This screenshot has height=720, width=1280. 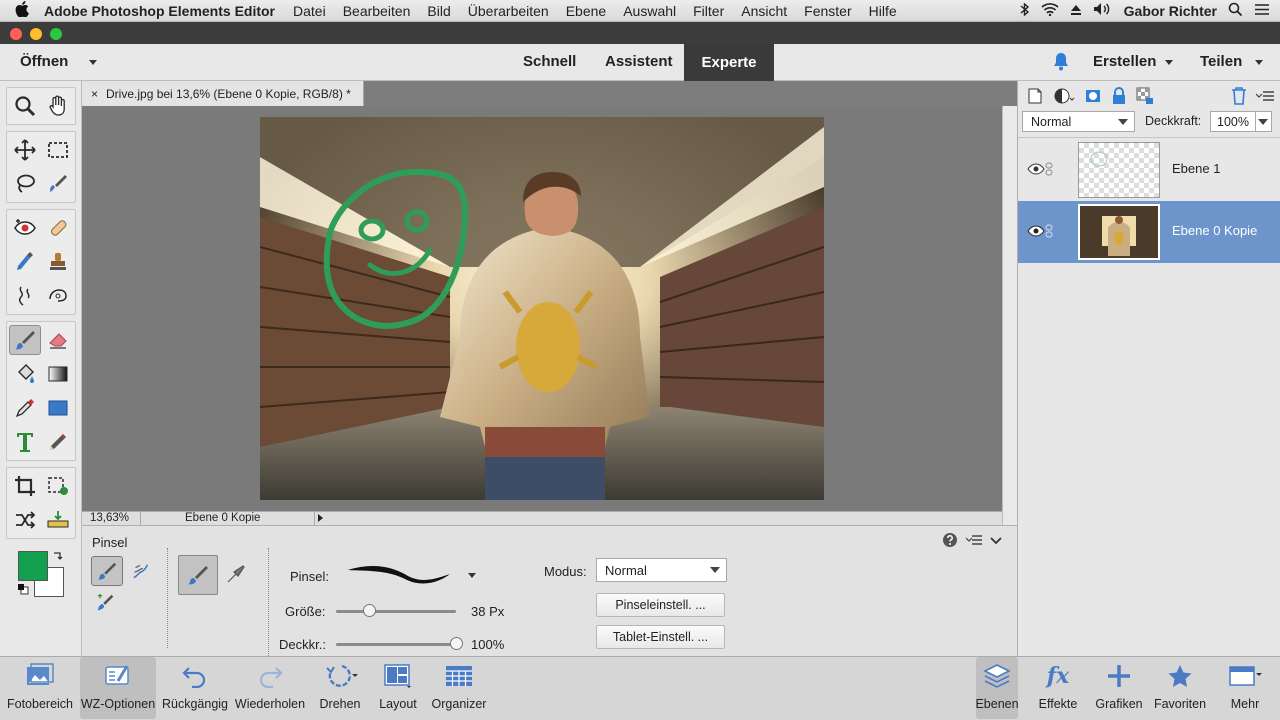 I want to click on create-dropdown-chevron-icon, so click(x=1169, y=62).